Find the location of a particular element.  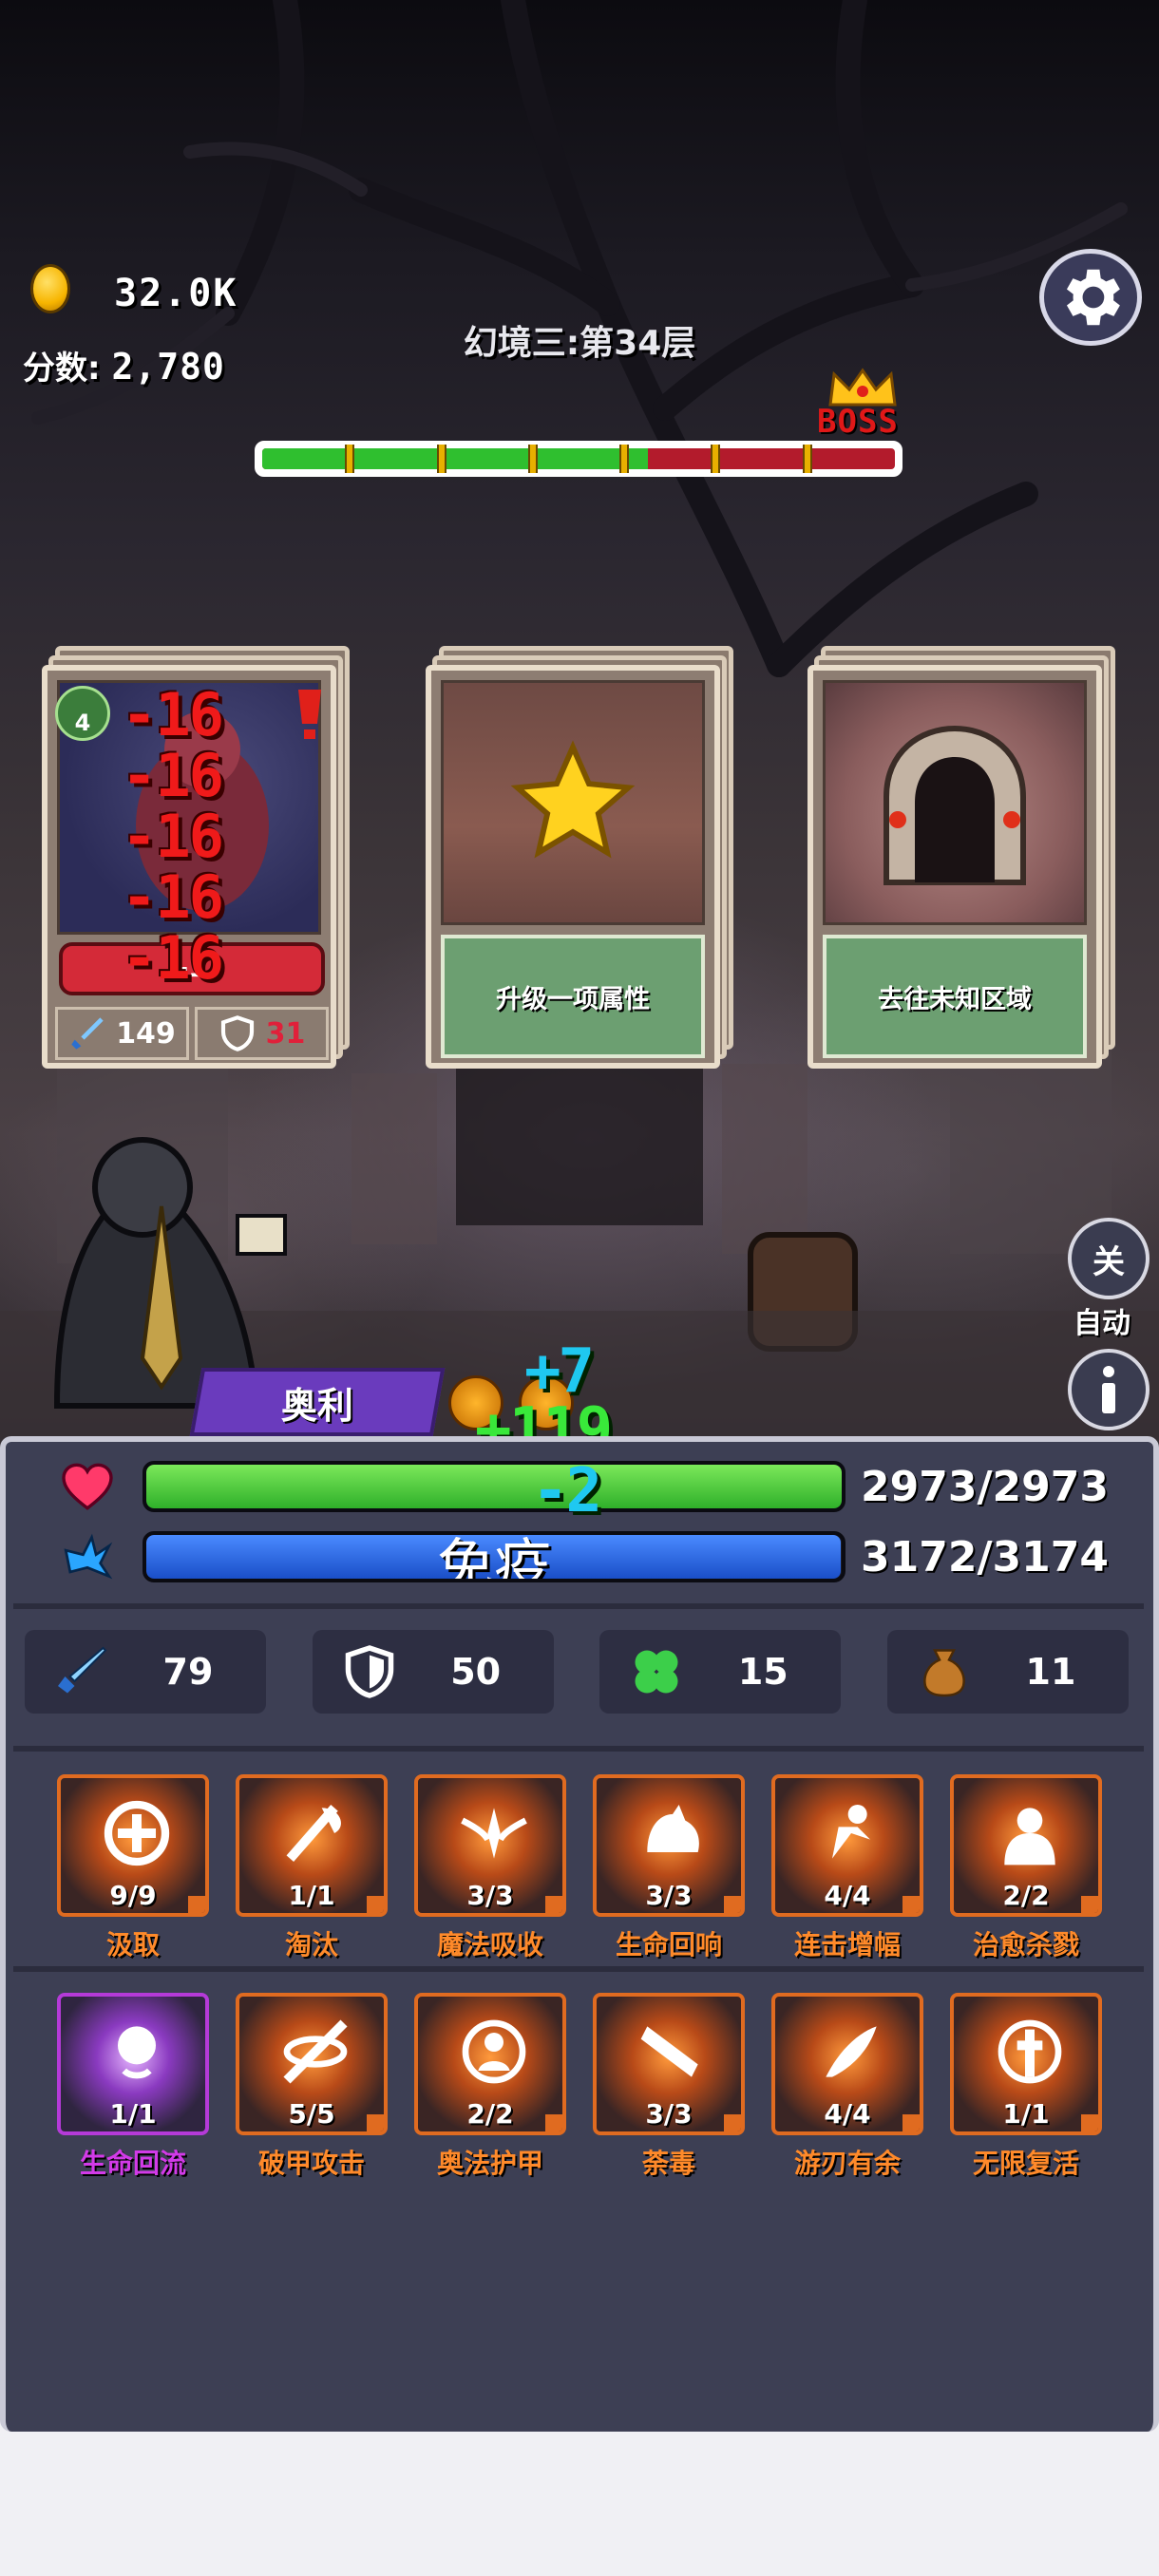

system-nav-area is located at coordinates (579, 2504).